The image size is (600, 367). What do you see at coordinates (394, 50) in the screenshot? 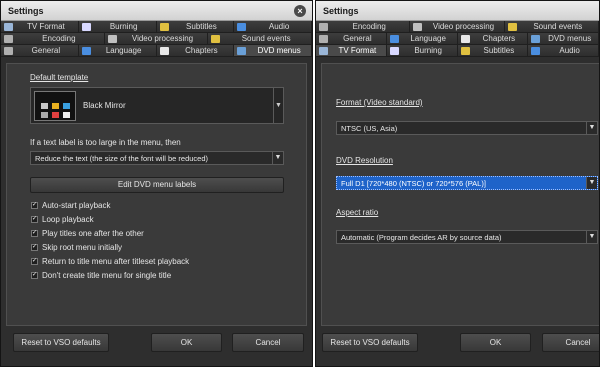
I see `disc-icon` at bounding box center [394, 50].